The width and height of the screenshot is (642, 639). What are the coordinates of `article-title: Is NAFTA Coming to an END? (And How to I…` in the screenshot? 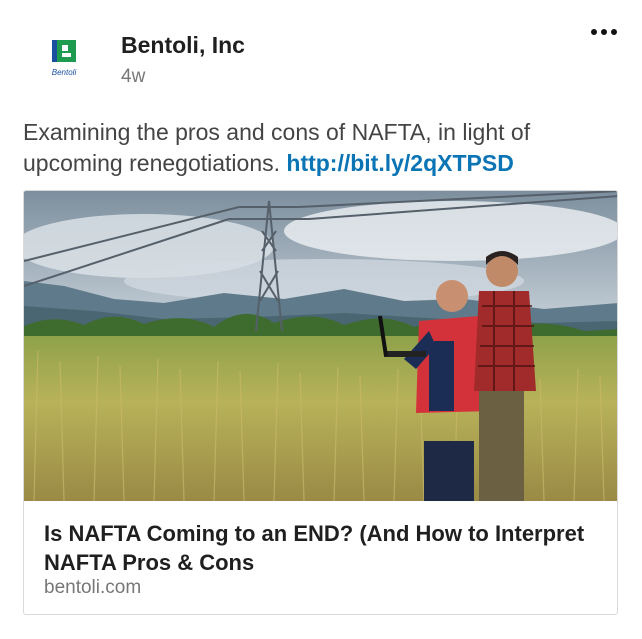 It's located at (324, 548).